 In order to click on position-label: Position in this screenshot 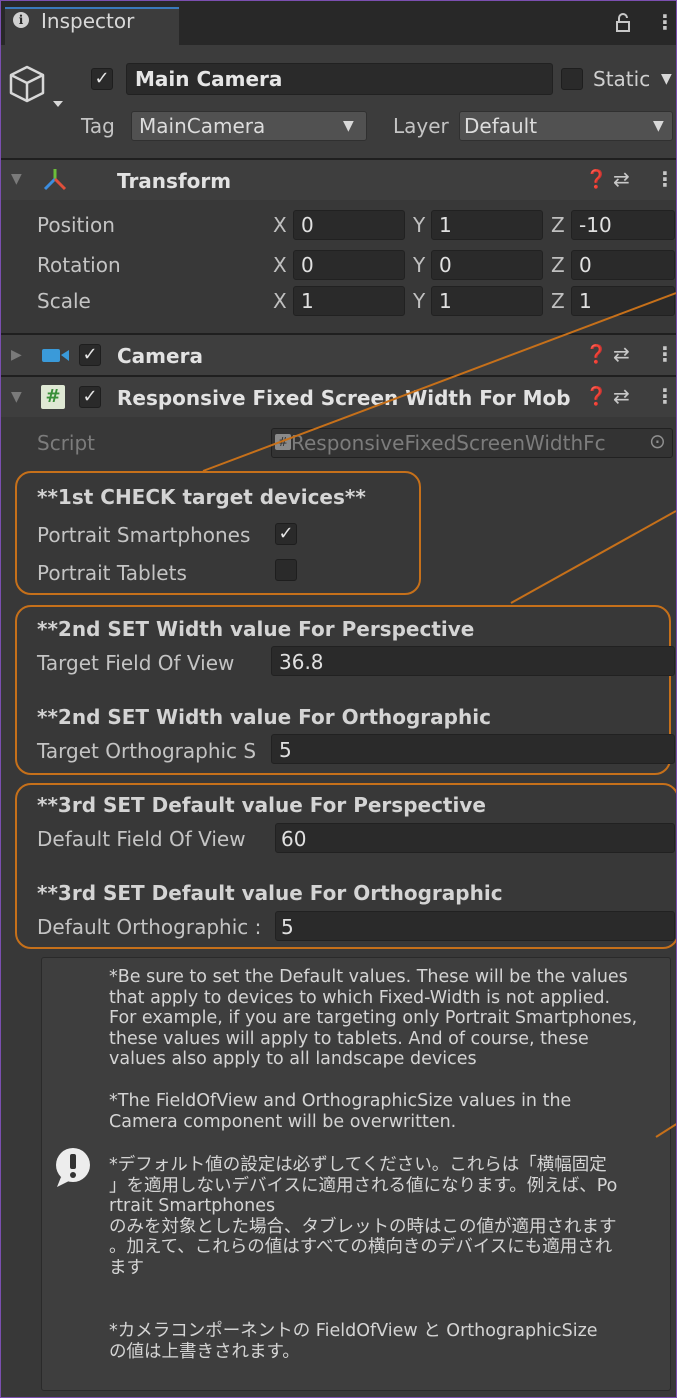, I will do `click(76, 225)`.